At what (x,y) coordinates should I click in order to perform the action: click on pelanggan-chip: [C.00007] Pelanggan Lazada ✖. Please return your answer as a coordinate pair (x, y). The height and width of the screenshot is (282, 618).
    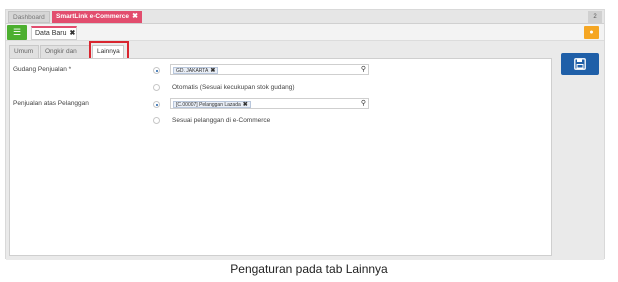
    Looking at the image, I should click on (212, 104).